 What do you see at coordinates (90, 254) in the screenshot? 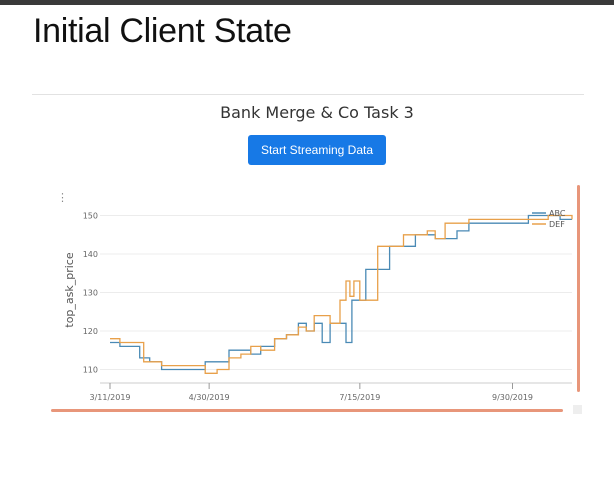
I see `y-tick-label: 140` at bounding box center [90, 254].